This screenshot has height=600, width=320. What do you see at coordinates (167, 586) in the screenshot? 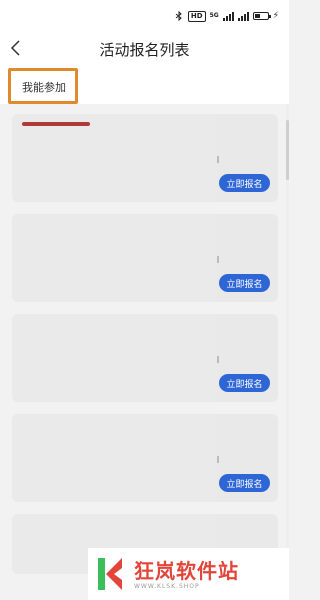
I see `watermark-url: WWW.KLSK.SHOP` at bounding box center [167, 586].